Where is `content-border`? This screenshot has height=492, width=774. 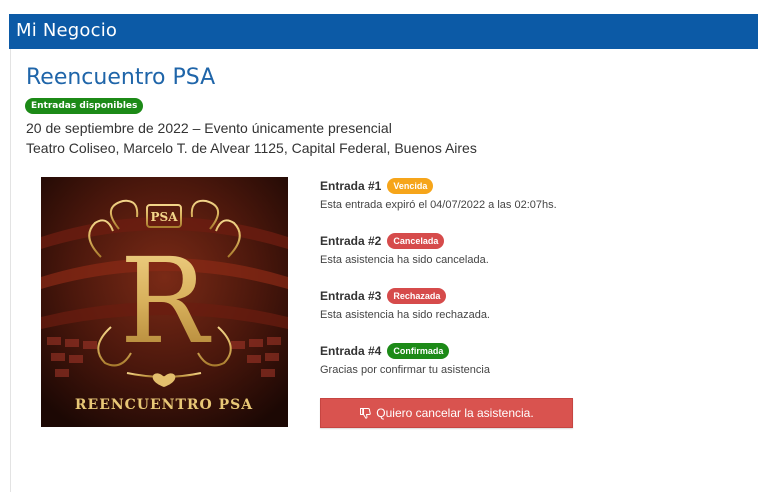 content-border is located at coordinates (10, 270).